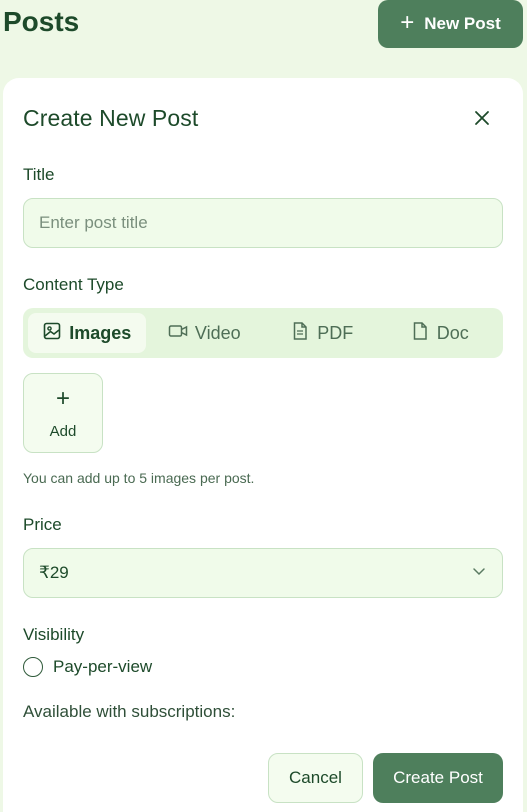  Describe the element at coordinates (178, 333) in the screenshot. I see `video-icon` at that location.